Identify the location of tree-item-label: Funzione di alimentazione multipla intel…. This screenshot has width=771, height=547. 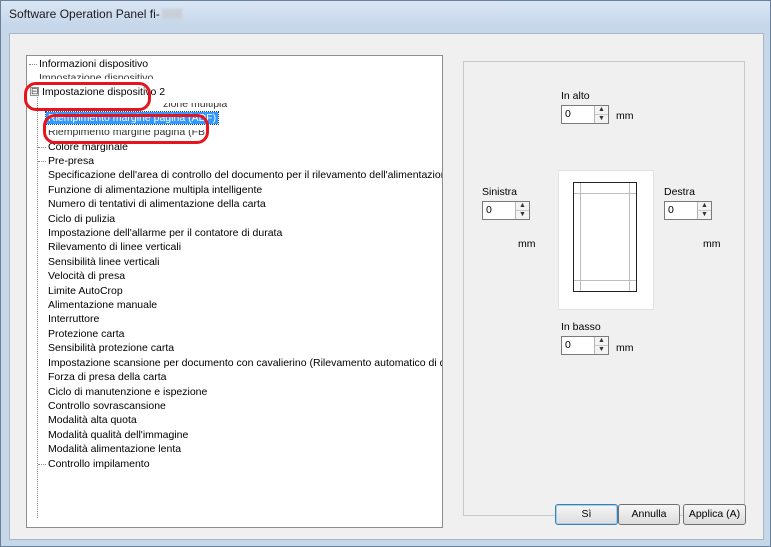
(155, 190).